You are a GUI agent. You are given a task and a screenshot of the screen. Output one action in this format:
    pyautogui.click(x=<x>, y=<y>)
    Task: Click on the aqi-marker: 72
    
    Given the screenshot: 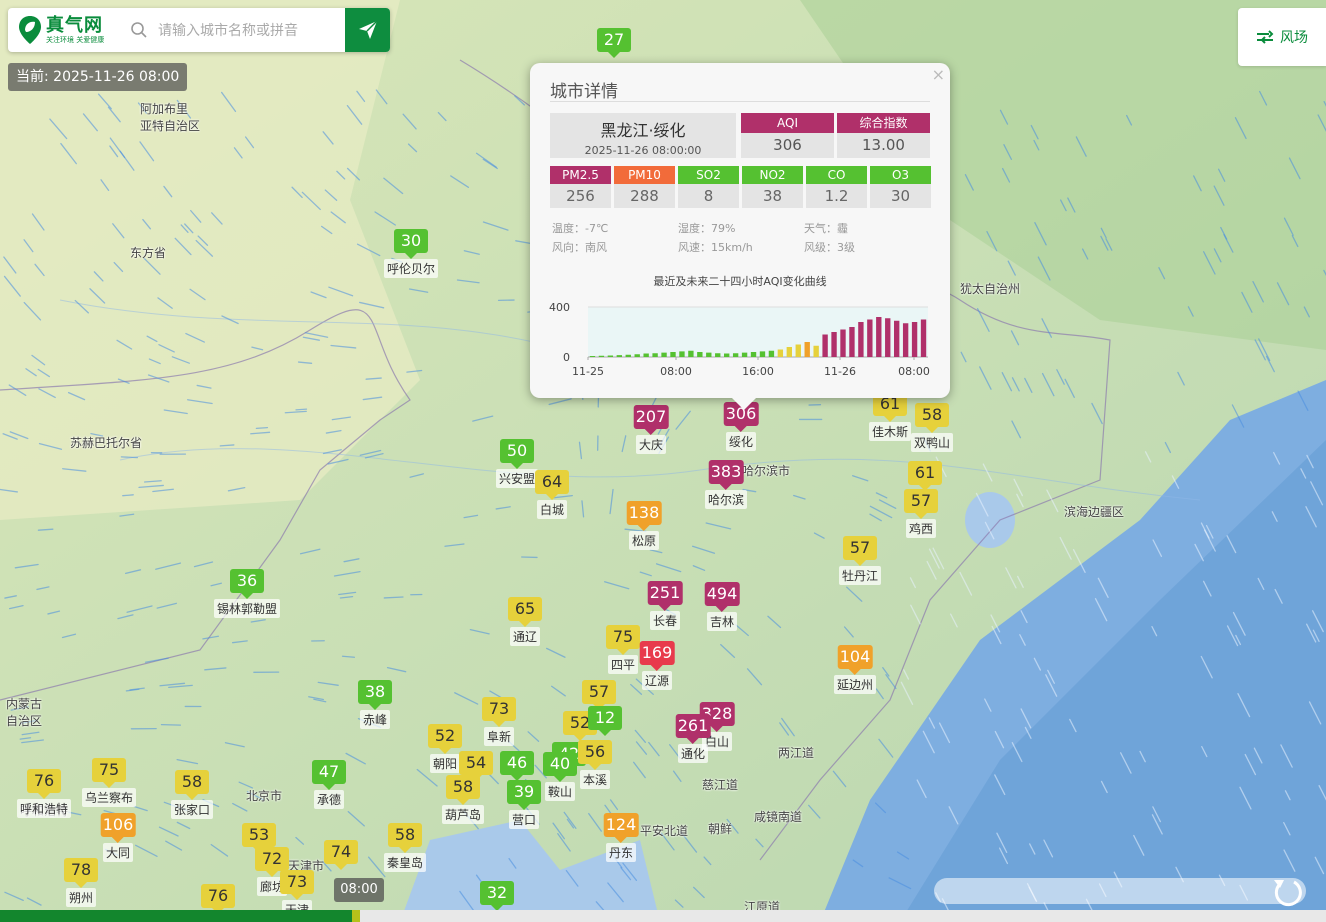 What is the action you would take?
    pyautogui.click(x=272, y=862)
    